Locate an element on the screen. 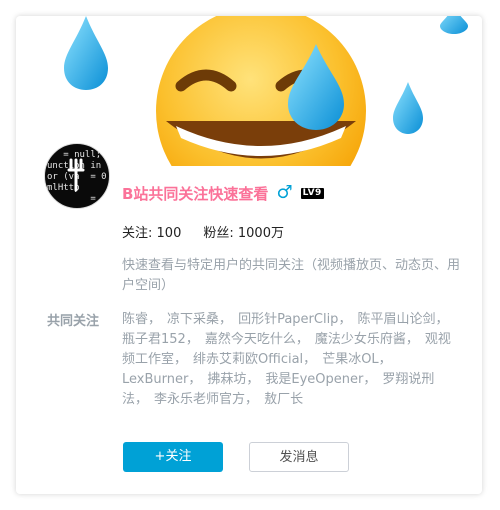 The image size is (500, 510). fork-icon is located at coordinates (76, 175).